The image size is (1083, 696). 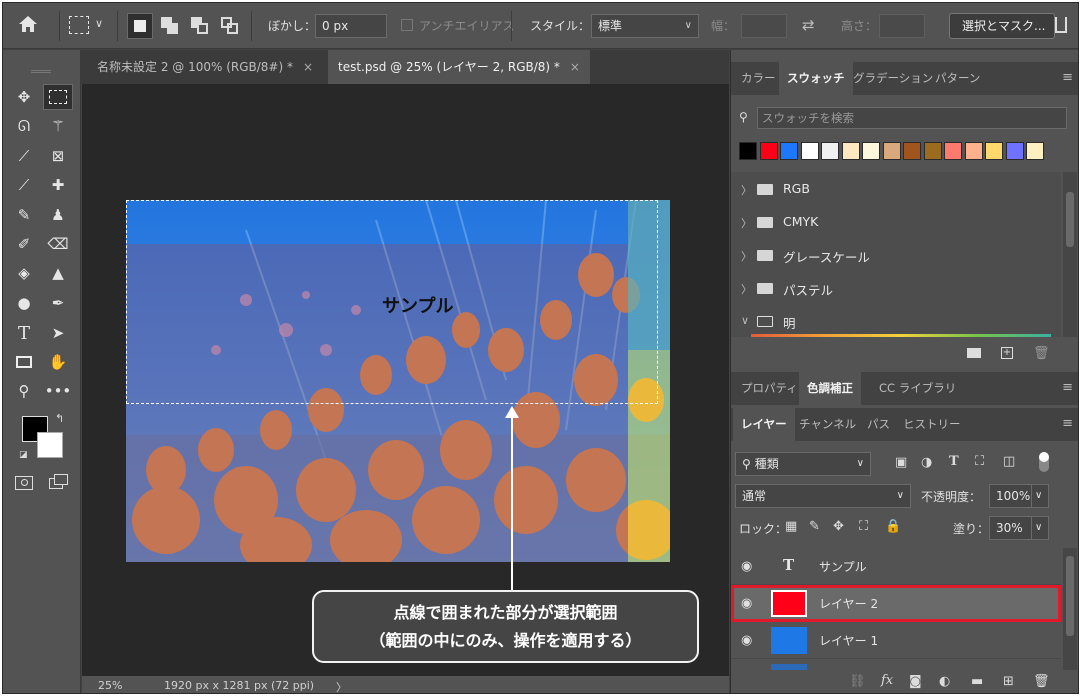 What do you see at coordinates (827, 424) in the screenshot?
I see `tab-channels: チャンネル` at bounding box center [827, 424].